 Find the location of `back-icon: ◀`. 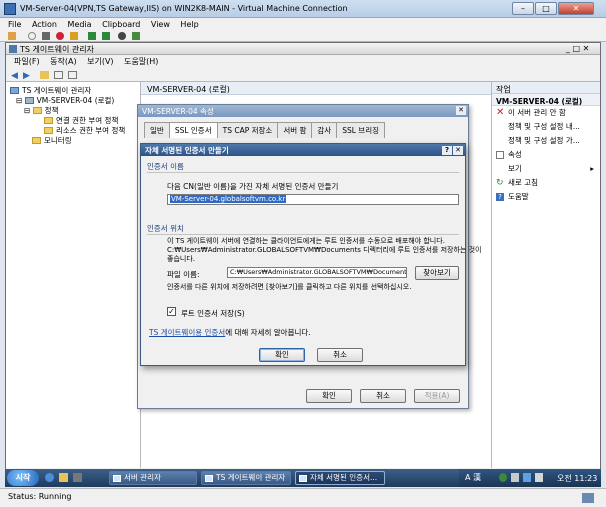

back-icon: ◀ is located at coordinates (14, 76).